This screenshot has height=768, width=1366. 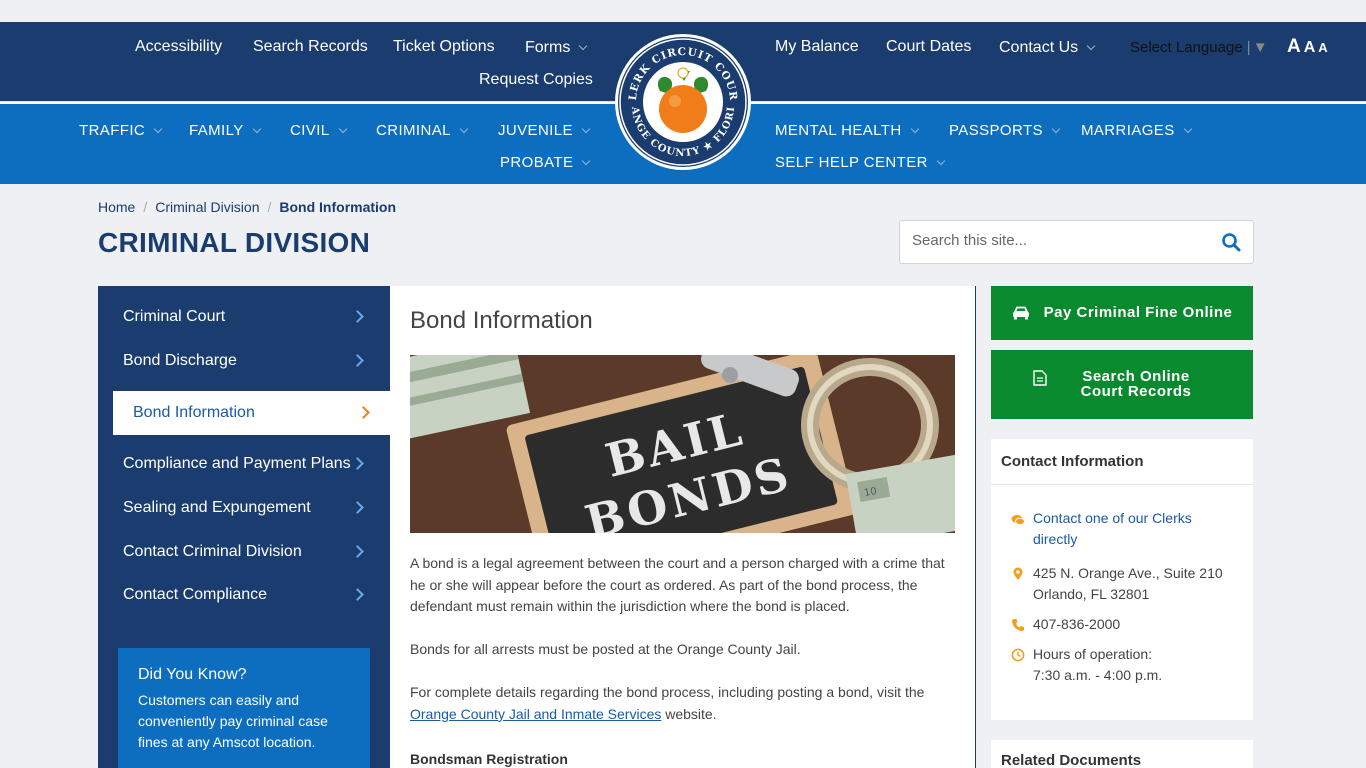 I want to click on sidebar-item-sealing-expungement: Sealing and Expungement, so click(x=244, y=508).